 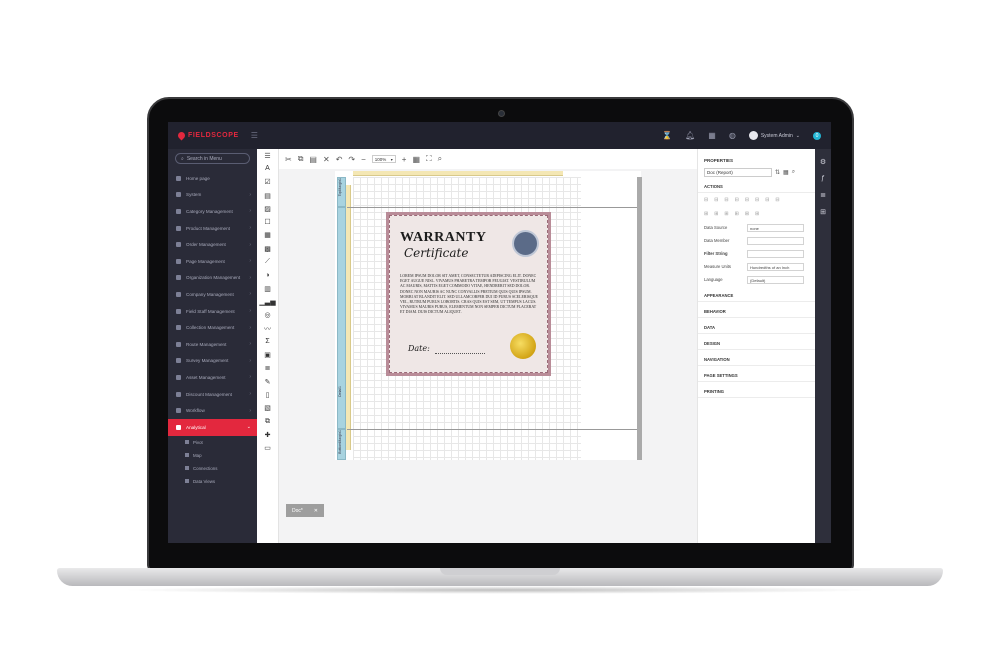 What do you see at coordinates (351, 159) in the screenshot?
I see `redo-icon: ↷` at bounding box center [351, 159].